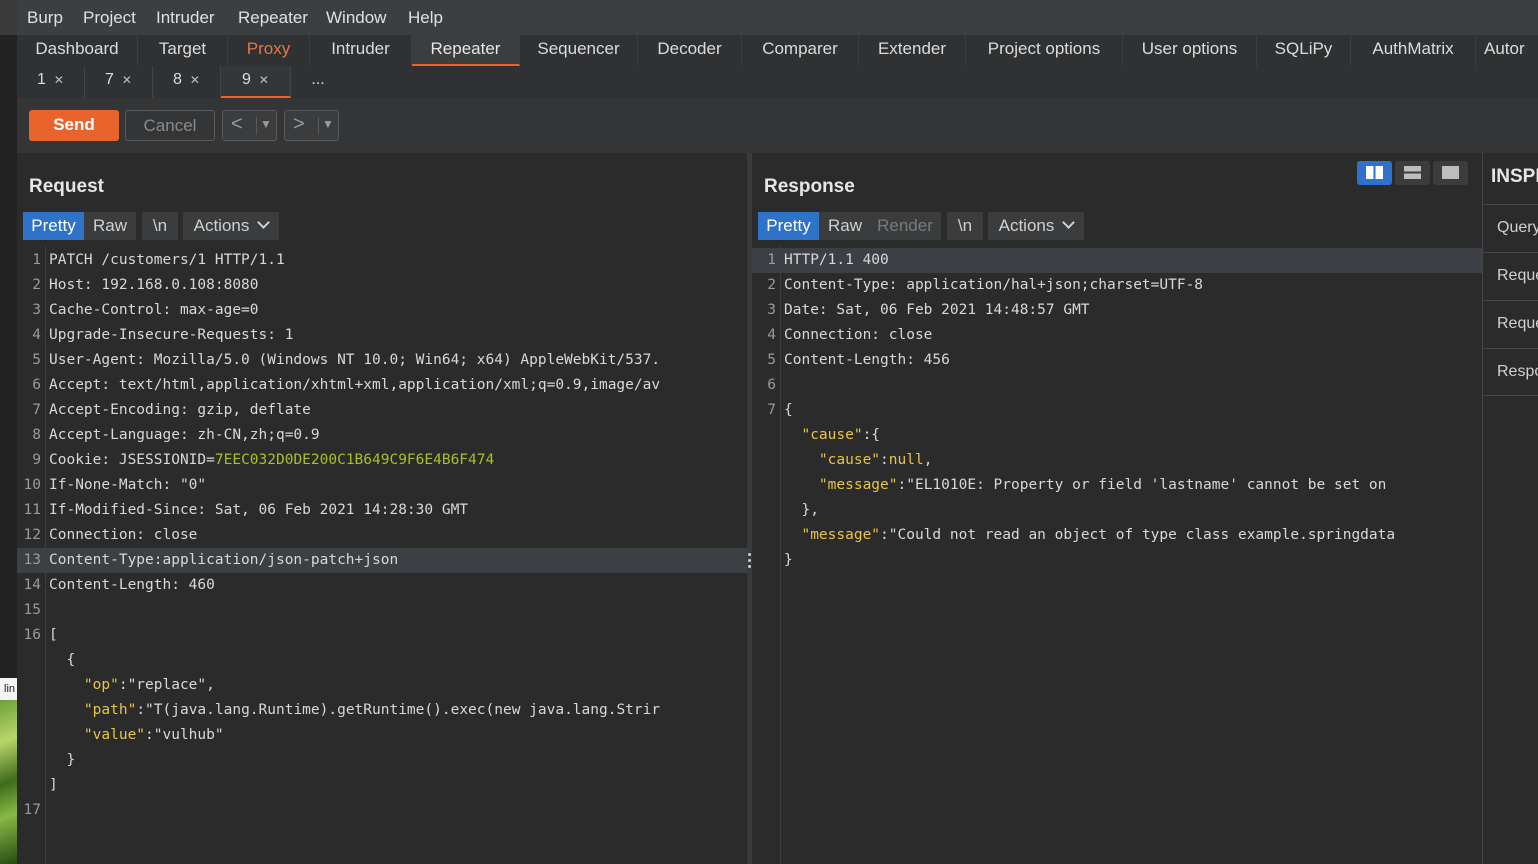 This screenshot has height=864, width=1538. I want to click on side-by-side-layout-button, so click(1374, 173).